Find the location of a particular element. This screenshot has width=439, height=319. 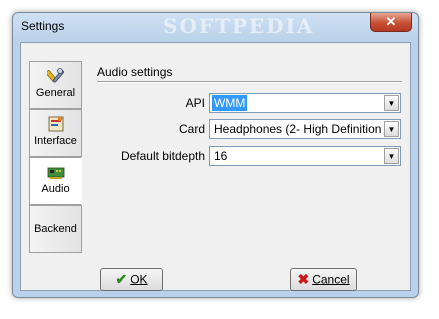

window-title: Settings is located at coordinates (43, 26).